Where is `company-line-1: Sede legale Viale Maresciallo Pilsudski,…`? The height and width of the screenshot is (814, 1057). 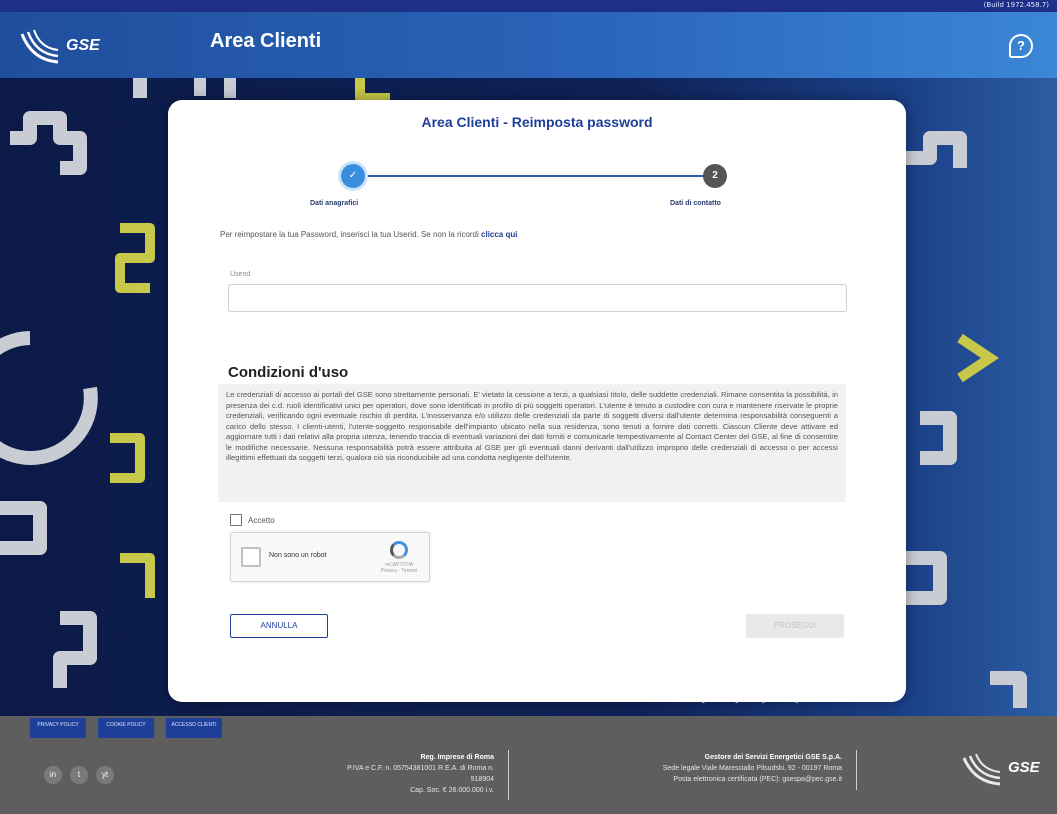
company-line-1: Sede legale Viale Maresciallo Pilsudski,… is located at coordinates (752, 768).